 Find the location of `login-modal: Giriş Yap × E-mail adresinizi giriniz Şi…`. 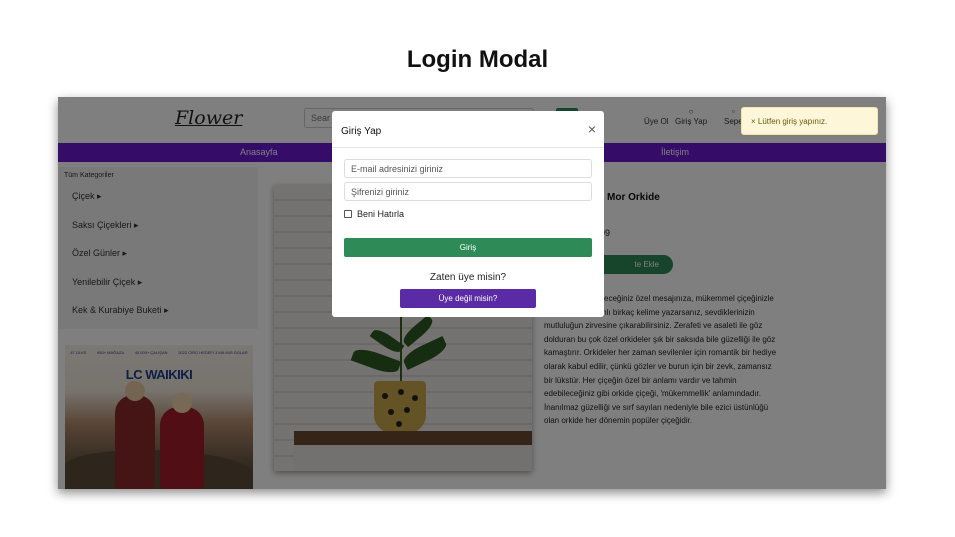

login-modal: Giriş Yap × E-mail adresinizi giriniz Şi… is located at coordinates (468, 214).